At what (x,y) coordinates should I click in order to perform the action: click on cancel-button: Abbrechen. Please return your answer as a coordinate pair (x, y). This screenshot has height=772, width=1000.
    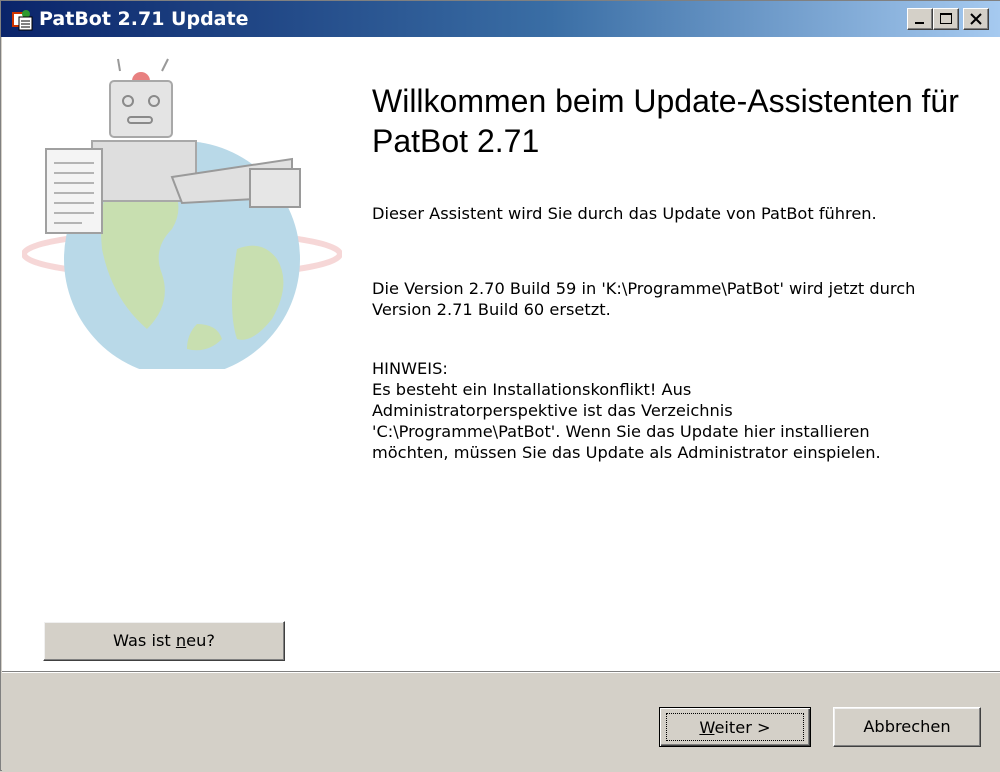
    Looking at the image, I should click on (907, 727).